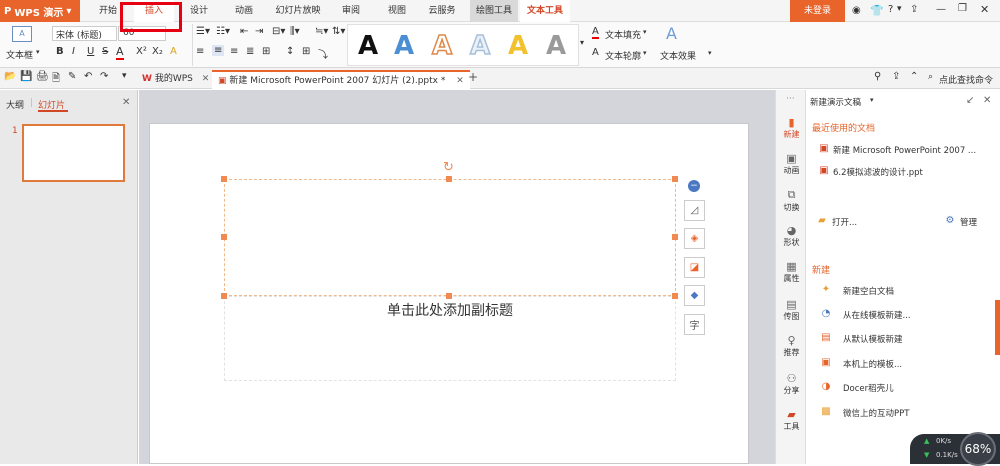 This screenshot has height=466, width=1000. I want to click on text-effect-button: 文本效果, so click(678, 55).